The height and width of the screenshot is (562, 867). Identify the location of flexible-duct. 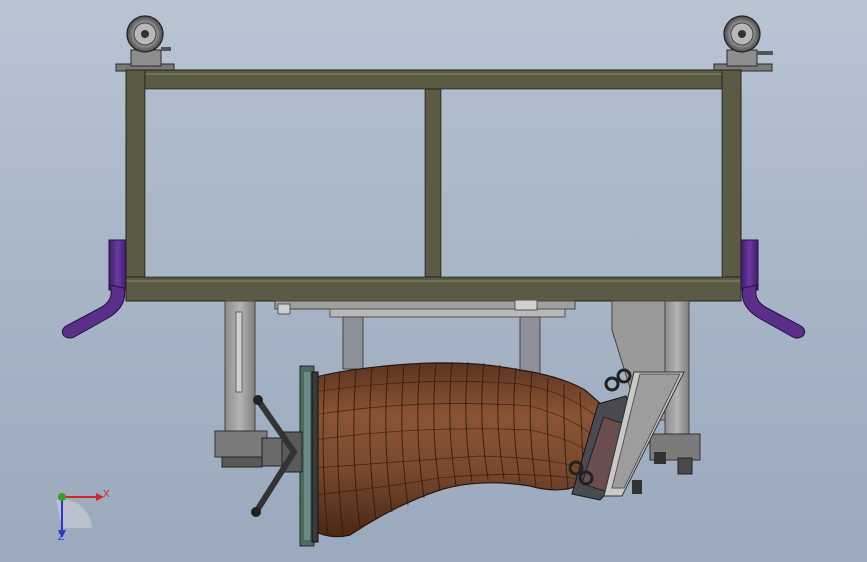
(461, 449).